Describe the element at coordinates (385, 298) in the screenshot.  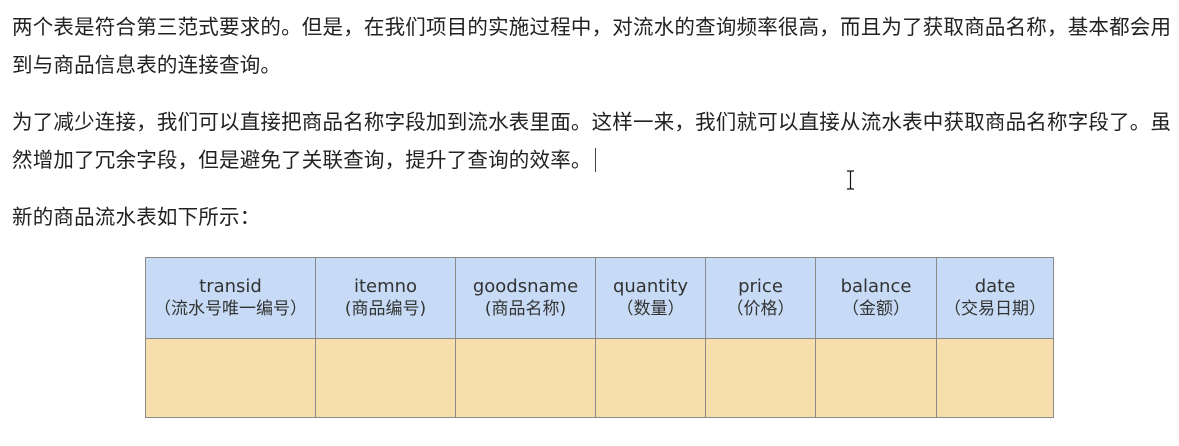
I see `column-header-itemno: itemno (商品编号)` at that location.